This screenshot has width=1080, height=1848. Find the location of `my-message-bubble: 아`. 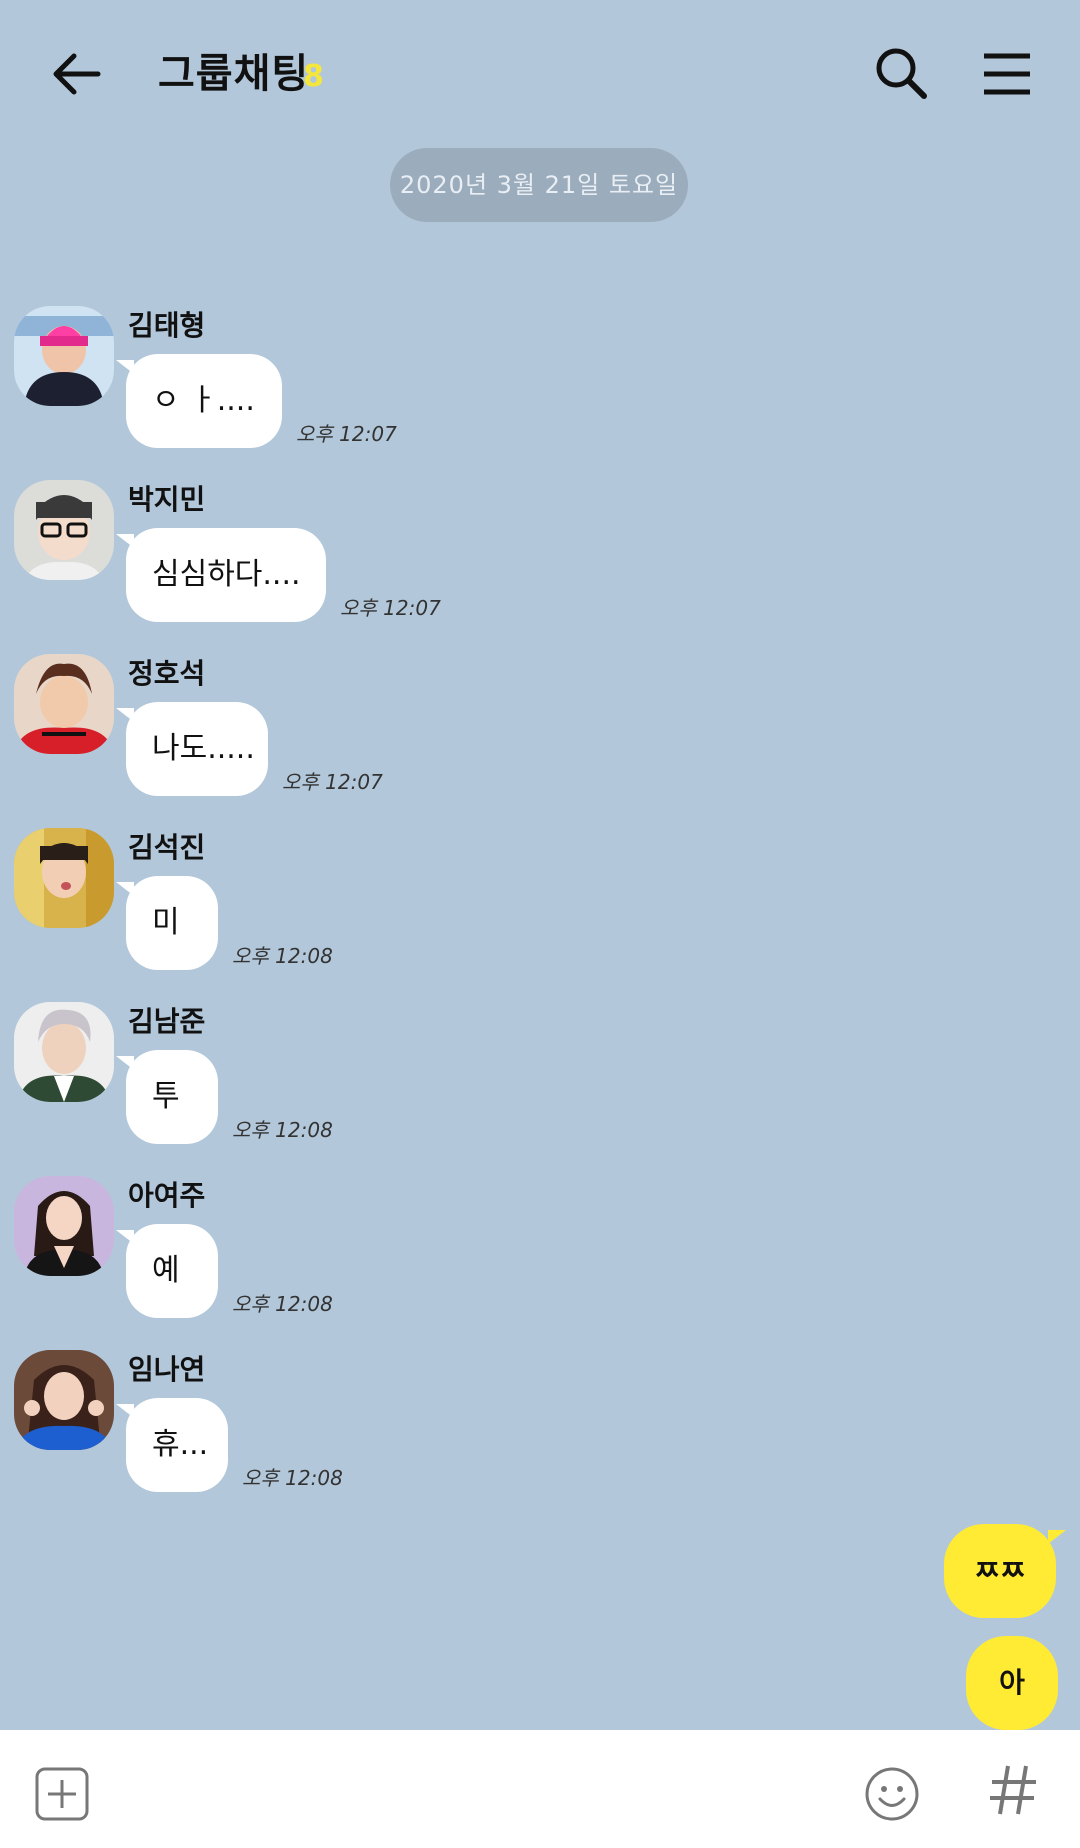

my-message-bubble: 아 is located at coordinates (1012, 1683).